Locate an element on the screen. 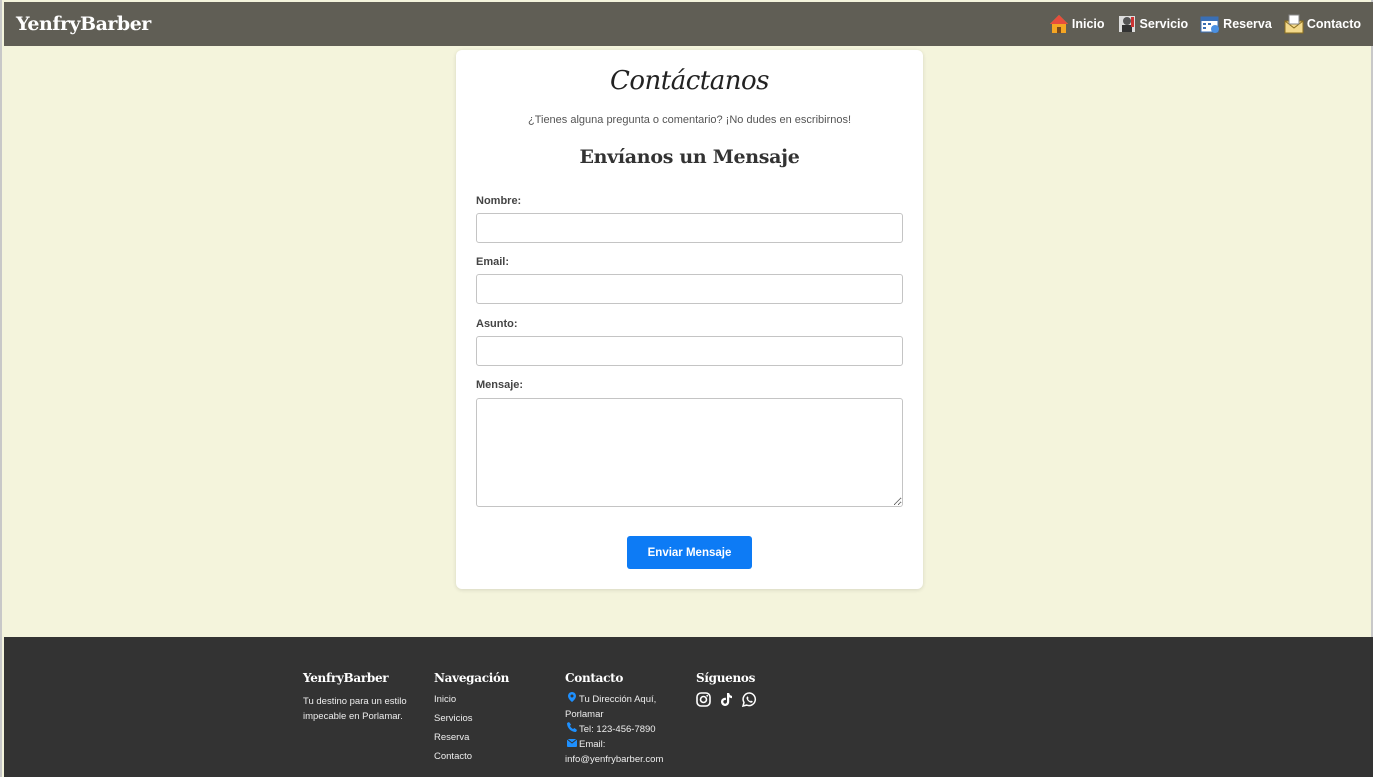 The image size is (1373, 777). name-field is located at coordinates (689, 228).